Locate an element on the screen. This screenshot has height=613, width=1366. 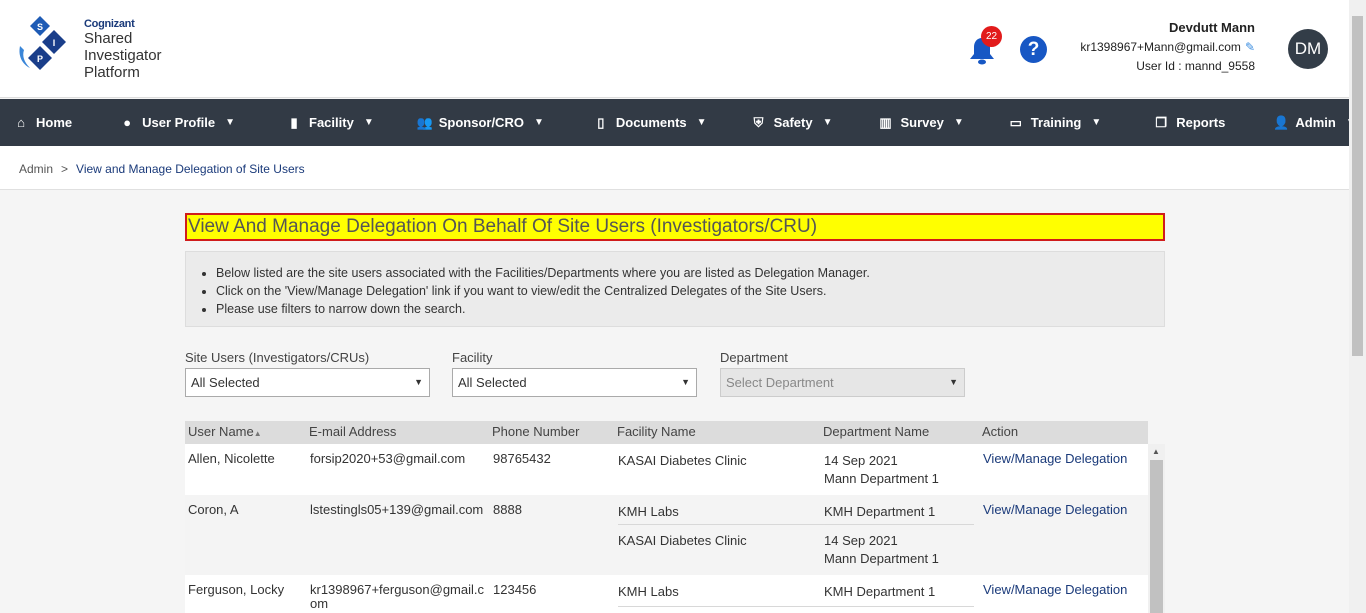
nav-label: Survey is located at coordinates (922, 122).